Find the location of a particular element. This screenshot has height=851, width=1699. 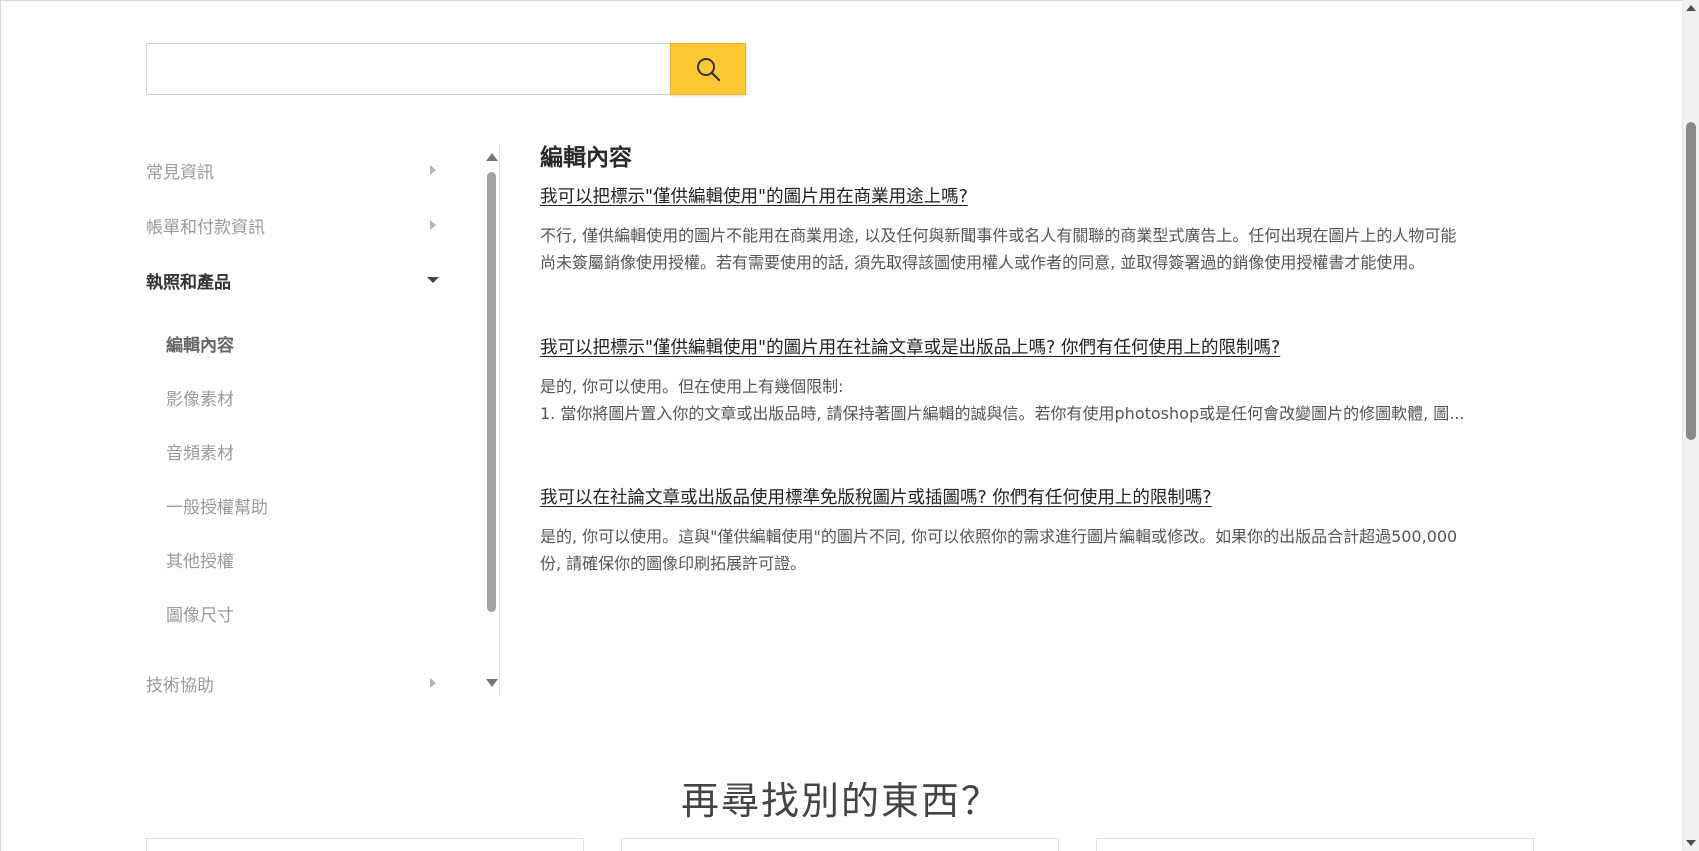

sidebar-item-audio-assets: 音頻素材 is located at coordinates (200, 451).